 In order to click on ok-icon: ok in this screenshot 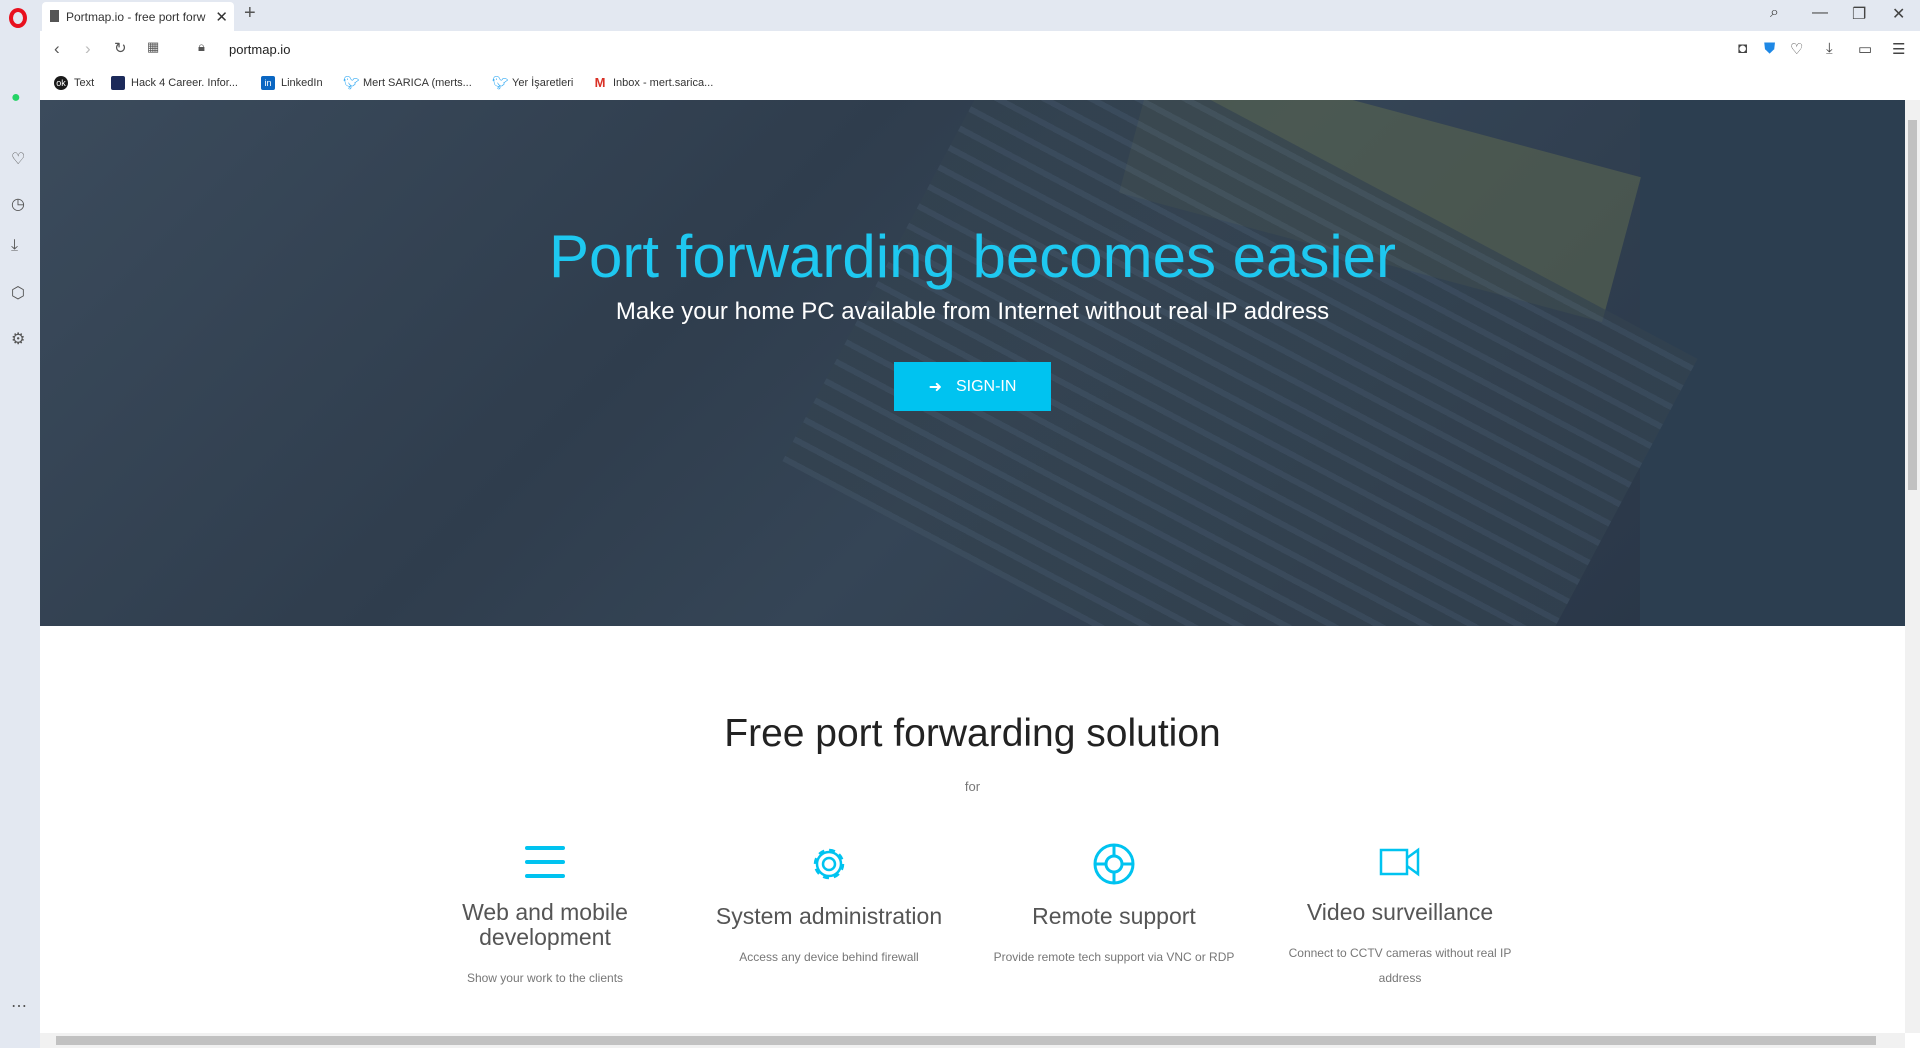, I will do `click(61, 83)`.